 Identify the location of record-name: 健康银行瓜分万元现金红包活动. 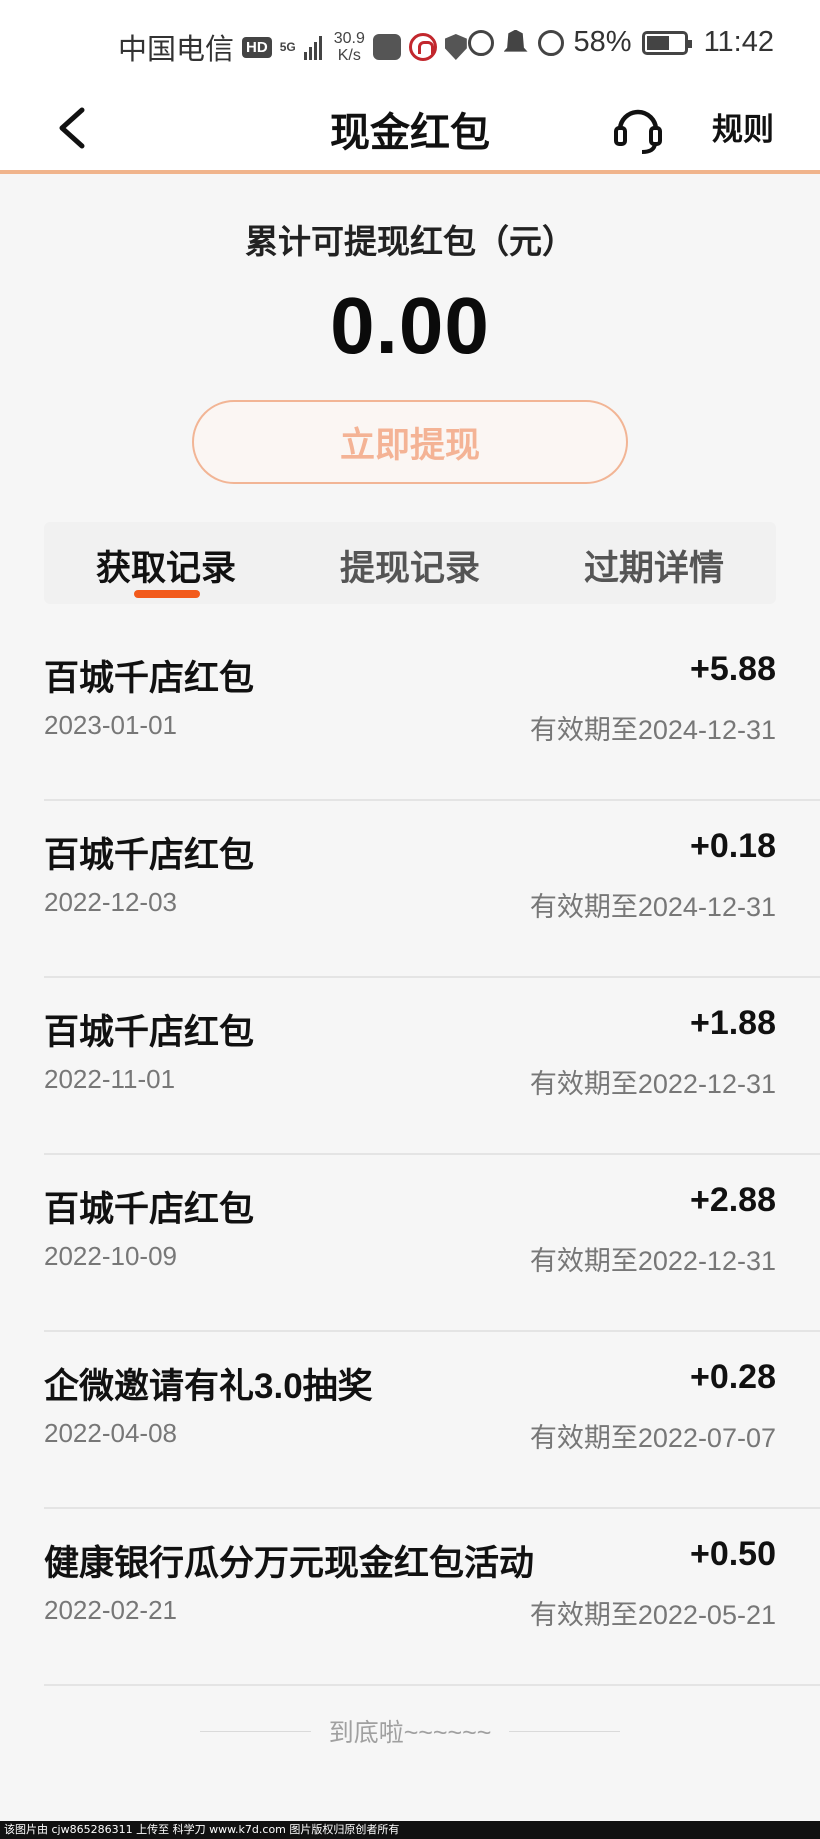
(289, 1563).